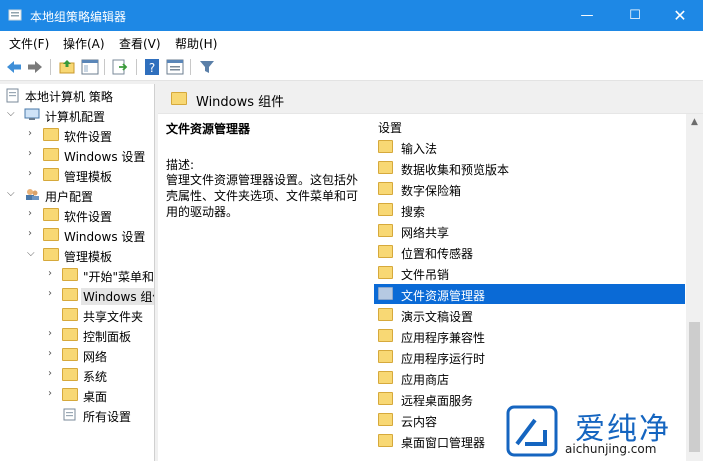 This screenshot has height=461, width=703. Describe the element at coordinates (207, 67) in the screenshot. I see `filter-icon` at that location.